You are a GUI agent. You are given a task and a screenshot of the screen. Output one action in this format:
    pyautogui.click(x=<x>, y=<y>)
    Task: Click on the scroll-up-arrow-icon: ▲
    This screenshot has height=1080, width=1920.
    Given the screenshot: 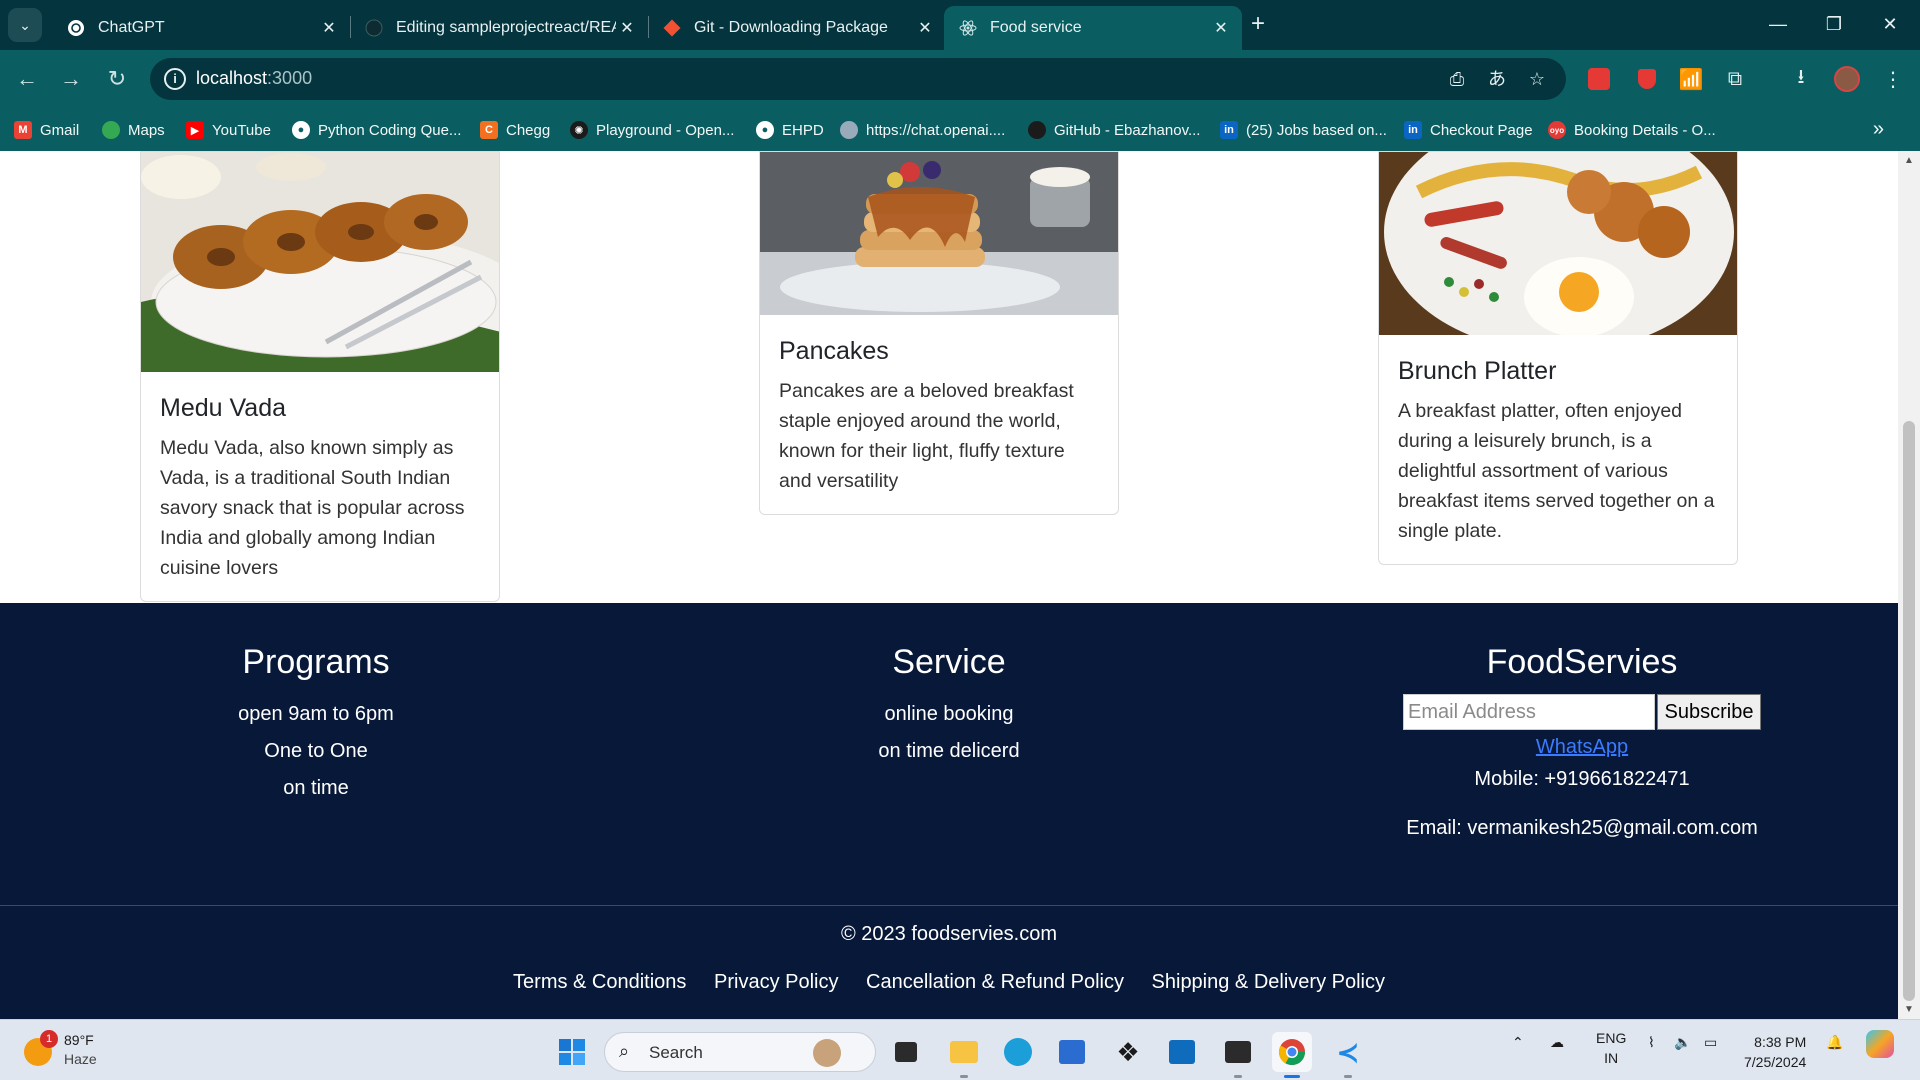 What is the action you would take?
    pyautogui.click(x=1909, y=160)
    